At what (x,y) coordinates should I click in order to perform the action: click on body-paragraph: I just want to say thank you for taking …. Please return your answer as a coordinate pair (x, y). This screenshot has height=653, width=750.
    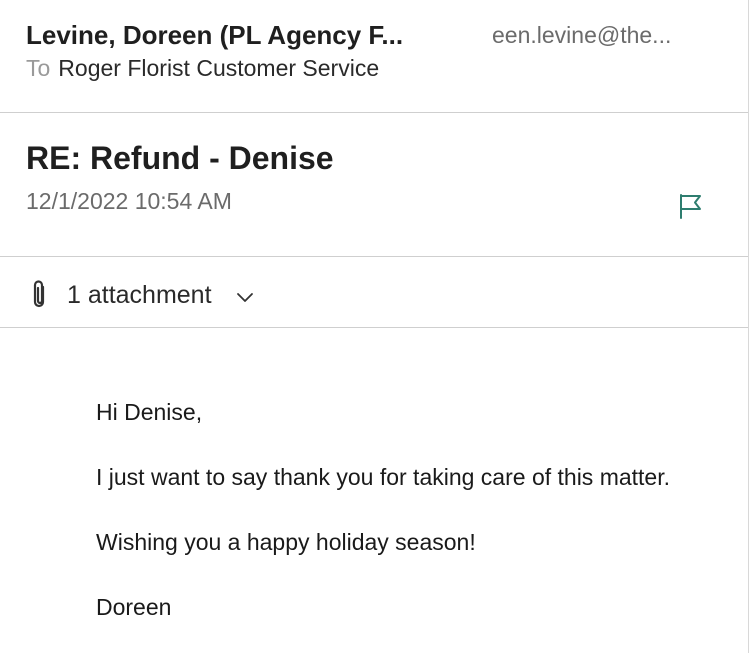
    Looking at the image, I should click on (383, 477).